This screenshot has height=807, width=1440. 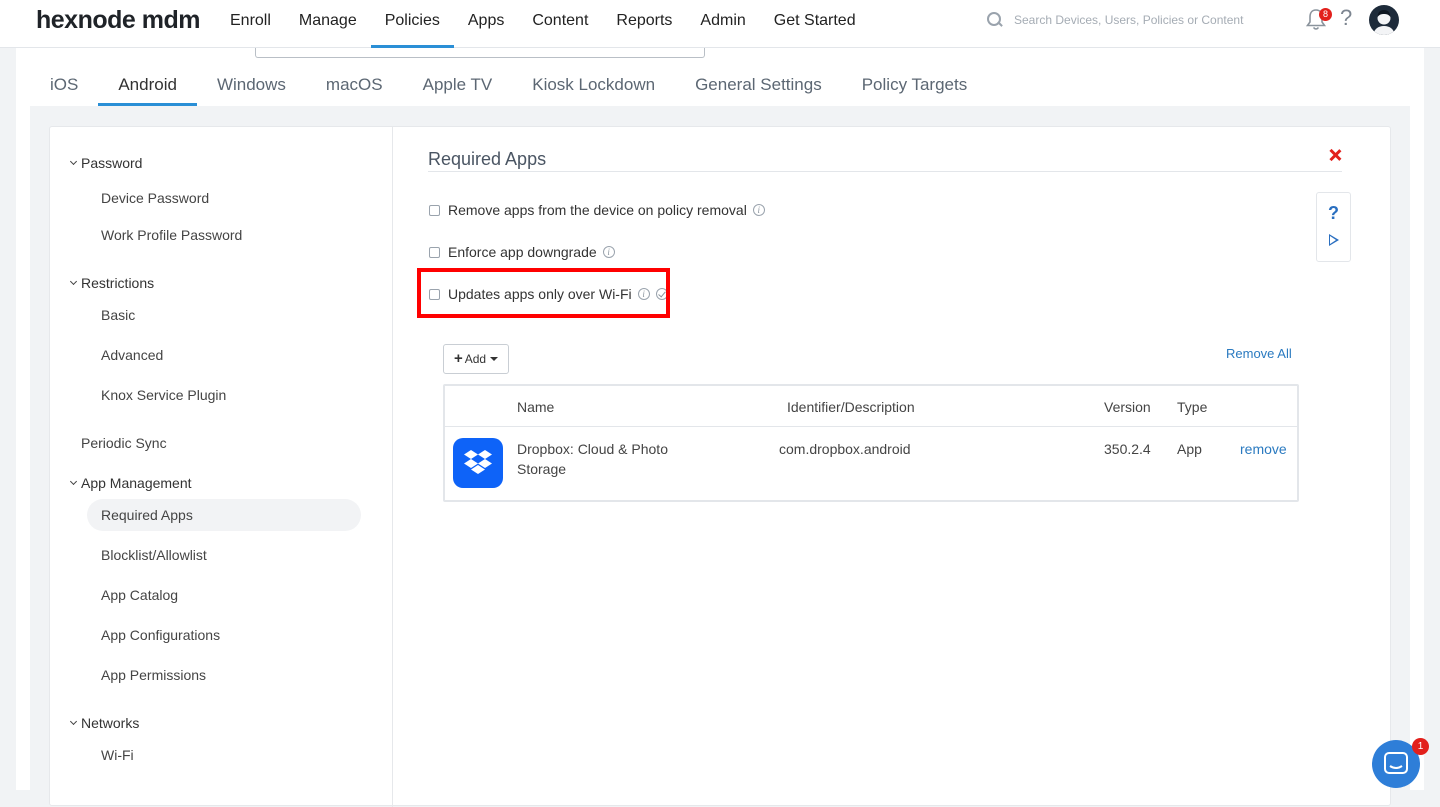 I want to click on nav-apps: Apps, so click(x=486, y=24).